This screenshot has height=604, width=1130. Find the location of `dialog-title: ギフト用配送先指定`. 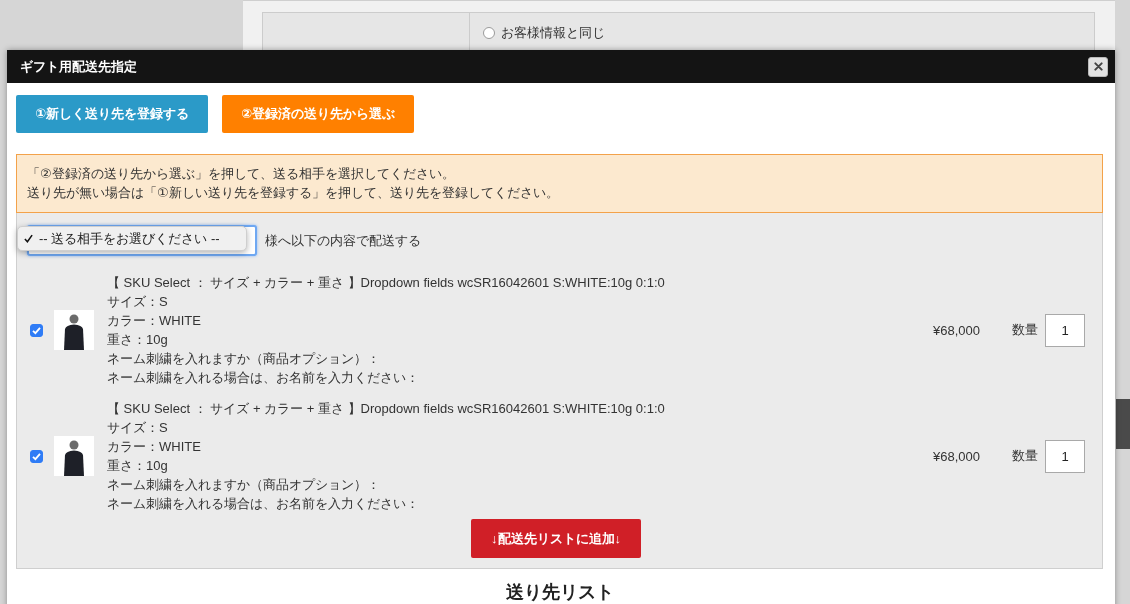

dialog-title: ギフト用配送先指定 is located at coordinates (78, 66).